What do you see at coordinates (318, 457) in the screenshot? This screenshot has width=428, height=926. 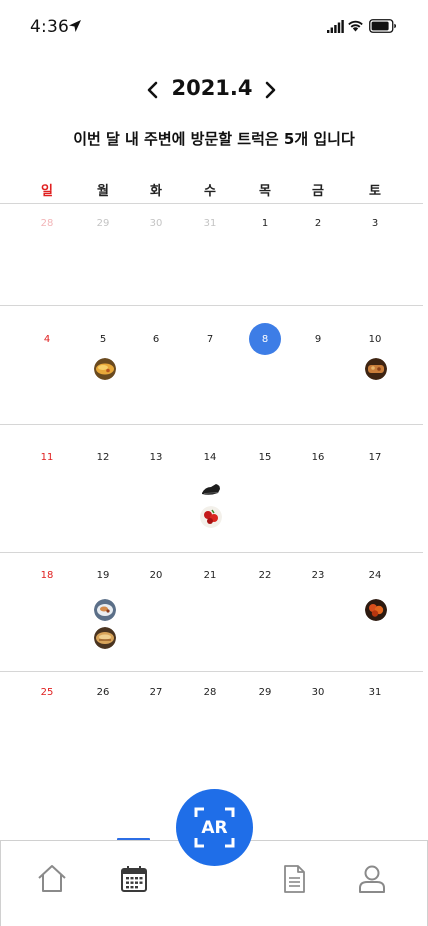 I see `calendar-day: 16` at bounding box center [318, 457].